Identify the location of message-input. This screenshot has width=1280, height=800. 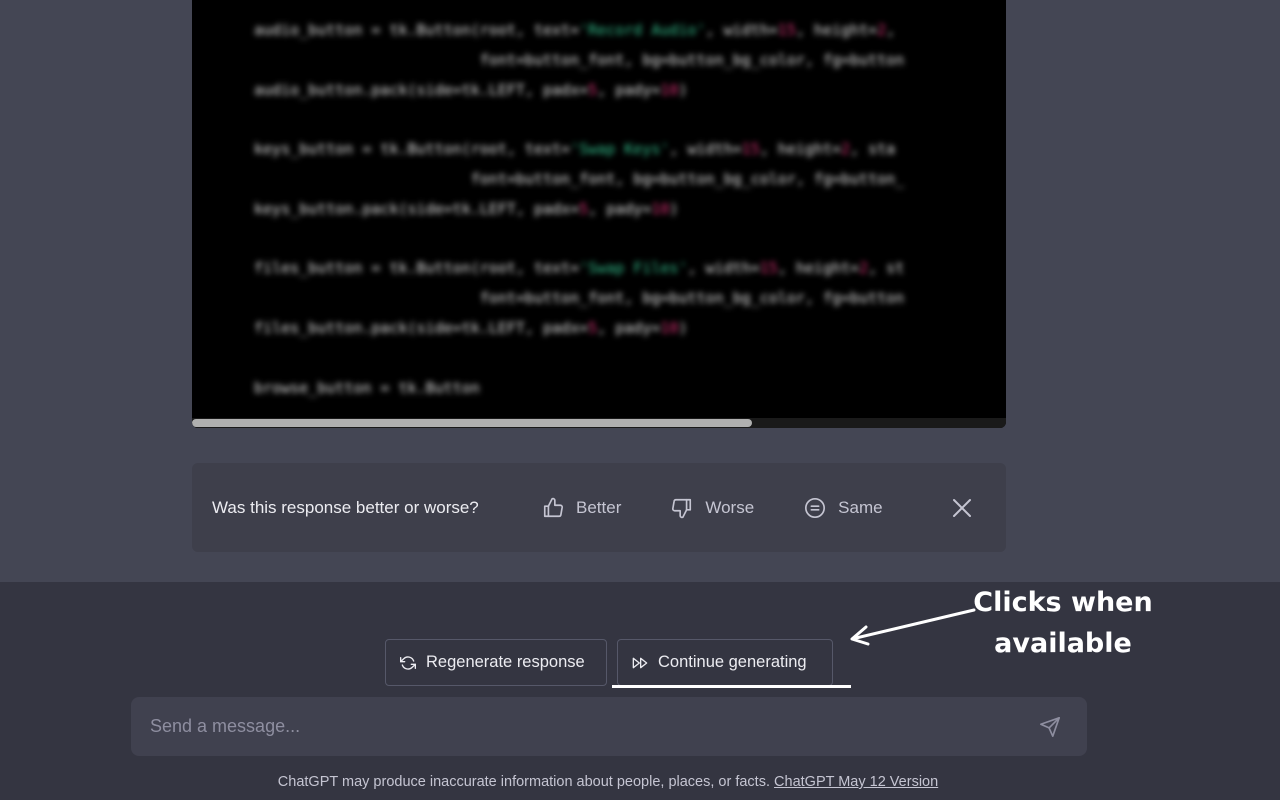
(594, 726).